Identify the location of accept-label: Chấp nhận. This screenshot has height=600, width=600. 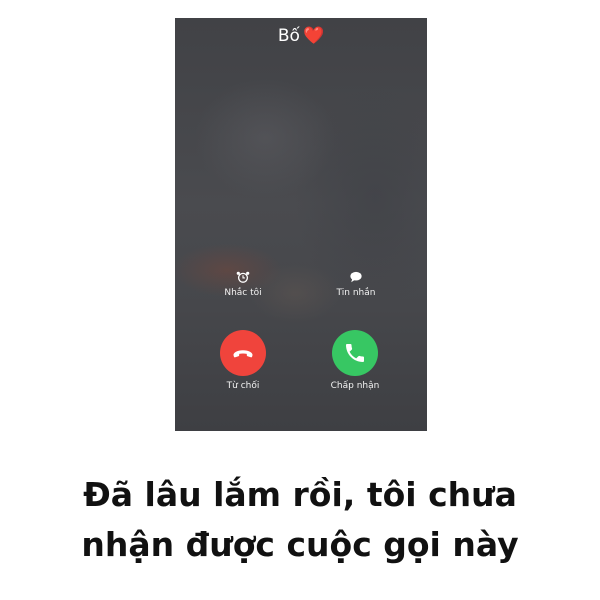
(355, 386).